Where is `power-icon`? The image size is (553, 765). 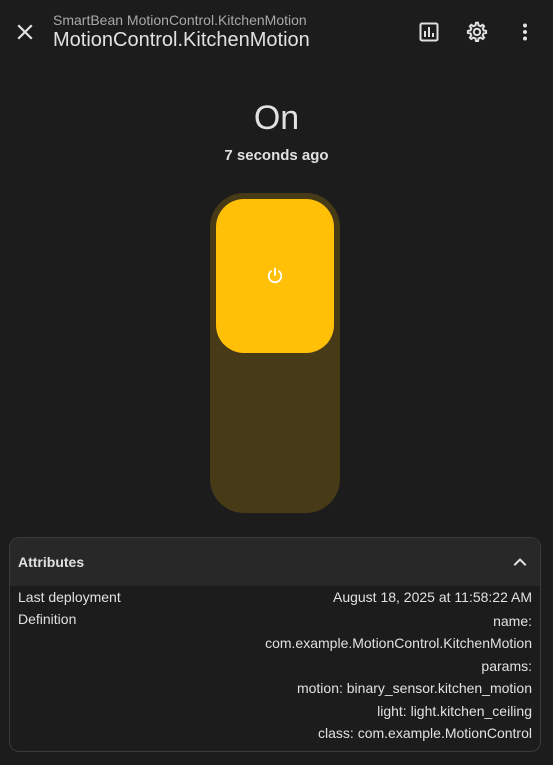
power-icon is located at coordinates (275, 275).